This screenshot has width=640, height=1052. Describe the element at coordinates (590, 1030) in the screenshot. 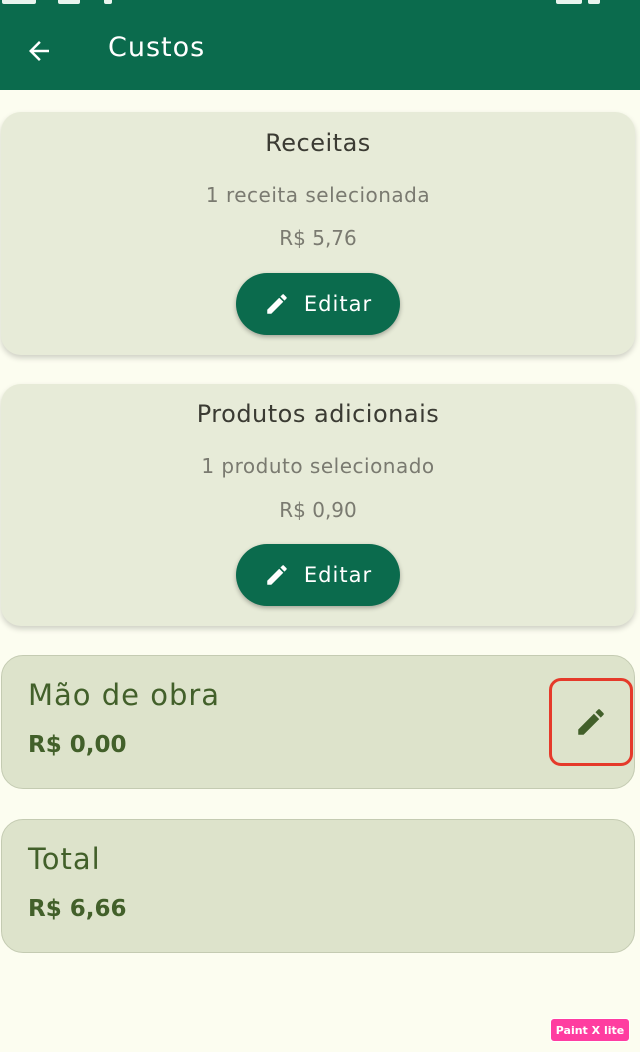

I see `watermark-logo: Paint X lite` at that location.